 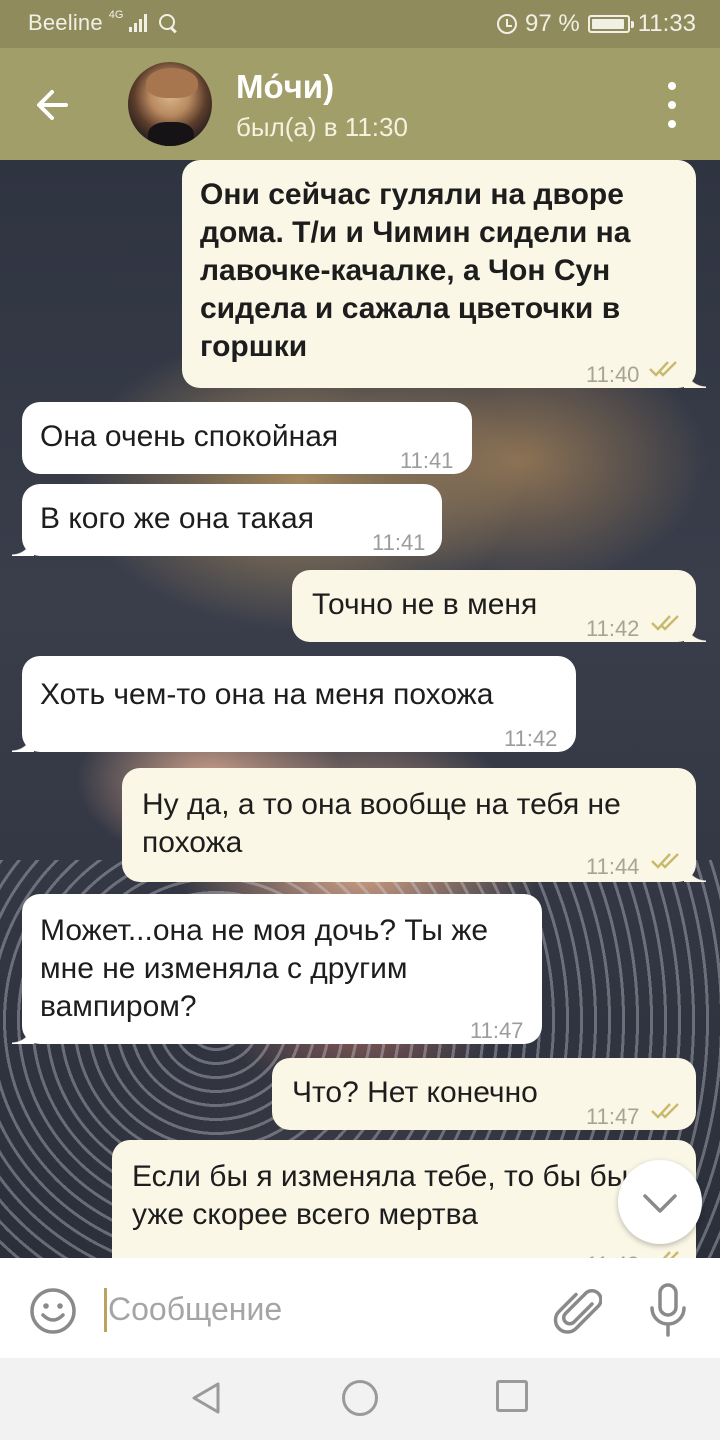 What do you see at coordinates (177, 518) in the screenshot?
I see `message-text: В кого же она такая` at bounding box center [177, 518].